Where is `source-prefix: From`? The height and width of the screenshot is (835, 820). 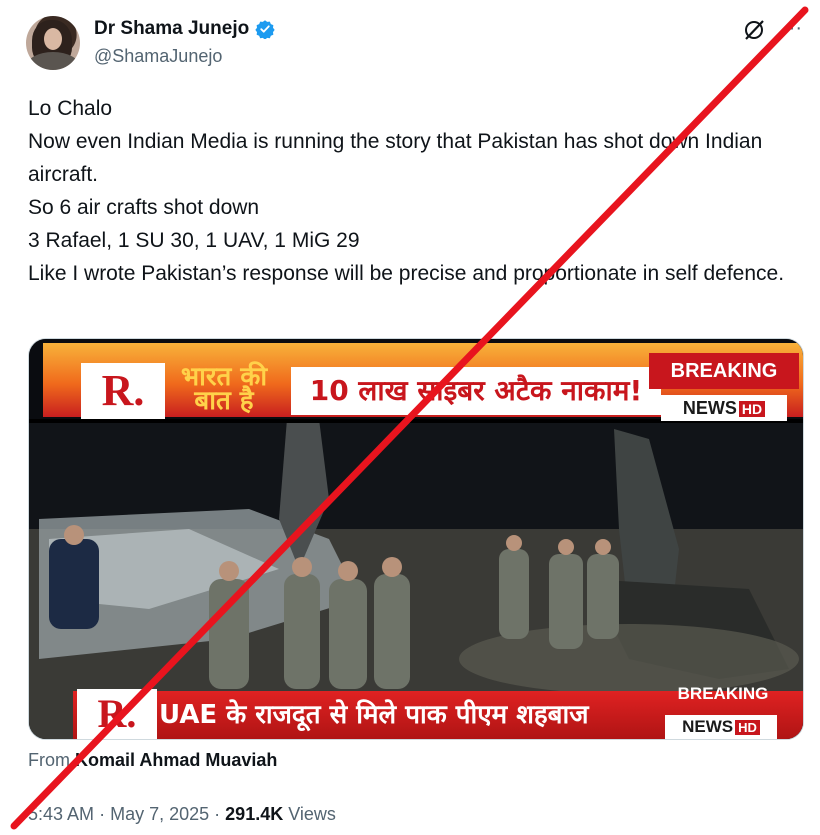
source-prefix: From is located at coordinates (49, 760).